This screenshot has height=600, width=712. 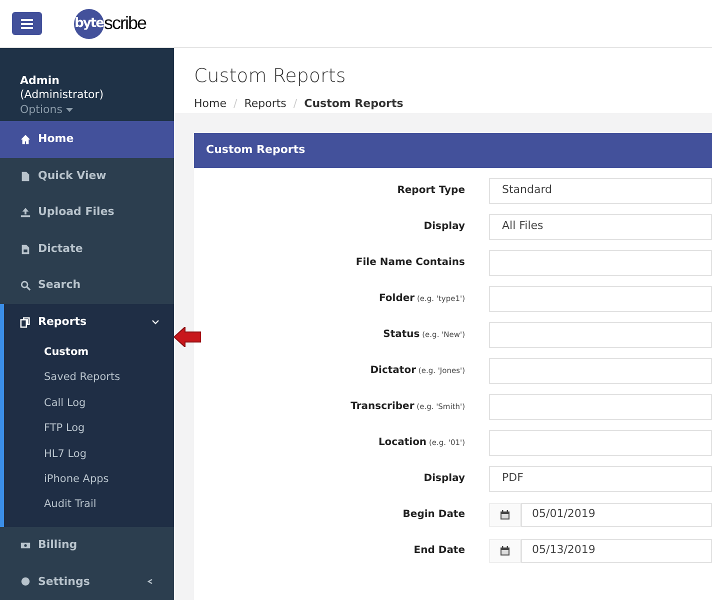 What do you see at coordinates (87, 109) in the screenshot?
I see `options-dropdown: Options` at bounding box center [87, 109].